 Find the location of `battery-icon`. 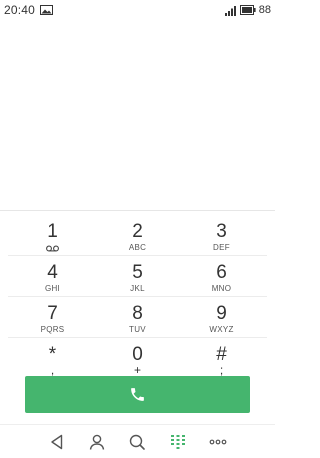

battery-icon is located at coordinates (247, 10).